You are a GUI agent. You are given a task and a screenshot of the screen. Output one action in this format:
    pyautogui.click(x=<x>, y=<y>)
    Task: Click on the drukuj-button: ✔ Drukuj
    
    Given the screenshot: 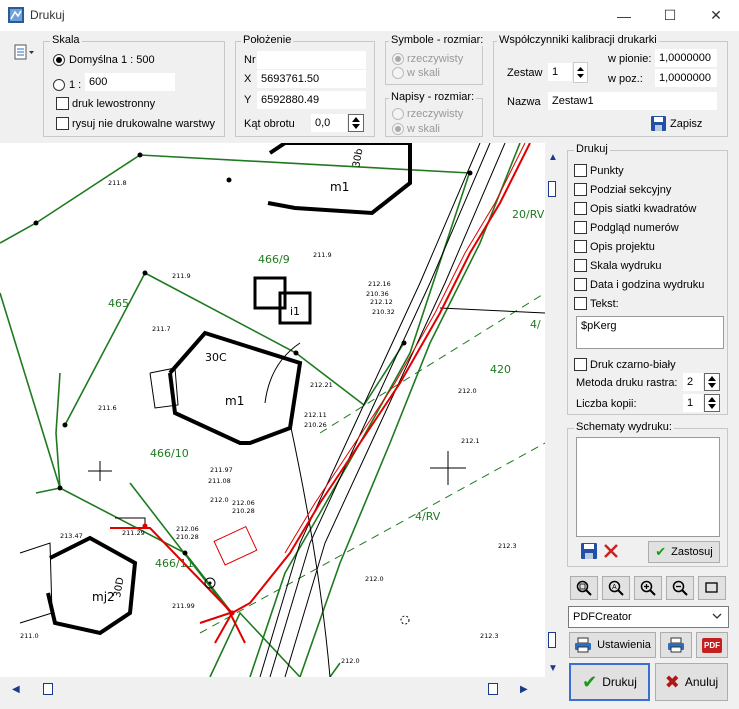 What is the action you would take?
    pyautogui.click(x=609, y=682)
    